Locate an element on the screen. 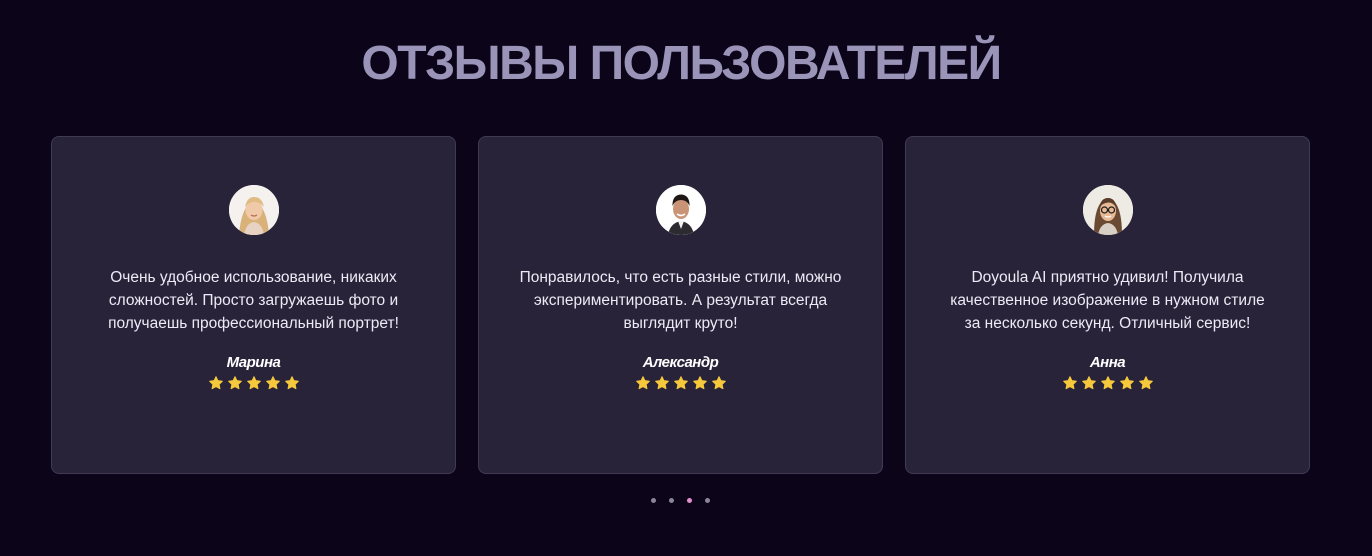 The height and width of the screenshot is (556, 1372). avatar-woman-glasses-icon is located at coordinates (1107, 210).